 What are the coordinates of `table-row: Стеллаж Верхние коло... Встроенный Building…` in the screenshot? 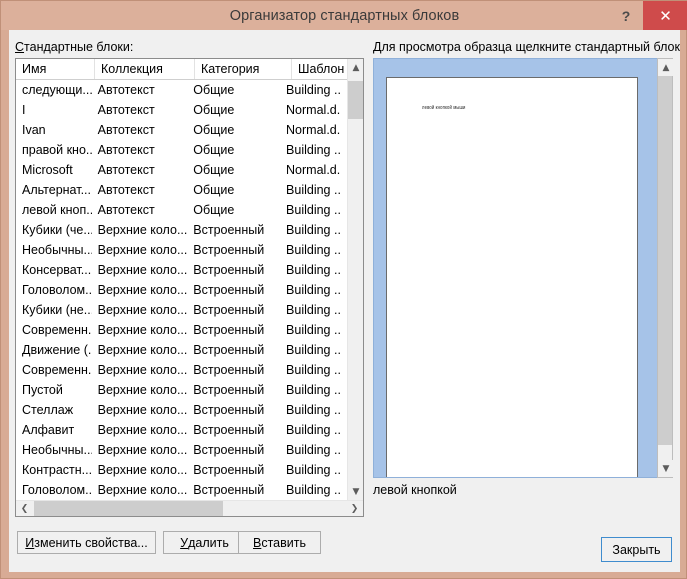 It's located at (182, 410).